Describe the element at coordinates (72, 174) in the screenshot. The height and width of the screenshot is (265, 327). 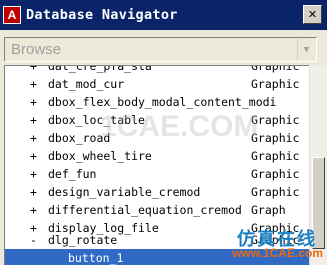
I see `item-name: def_fun` at that location.